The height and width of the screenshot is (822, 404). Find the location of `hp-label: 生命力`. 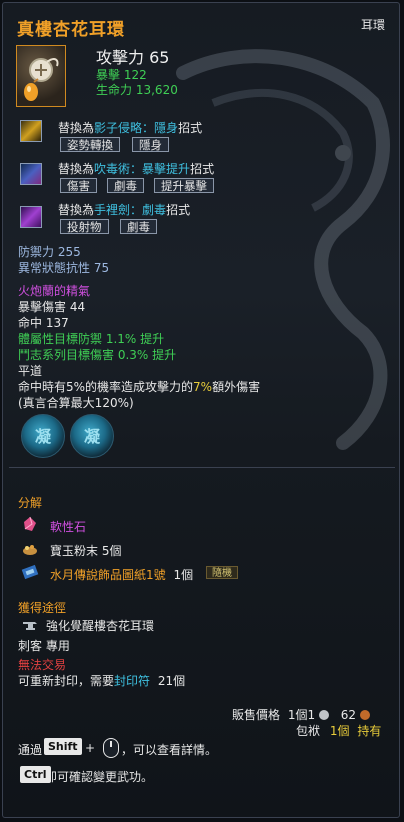

hp-label: 生命力 is located at coordinates (114, 90).